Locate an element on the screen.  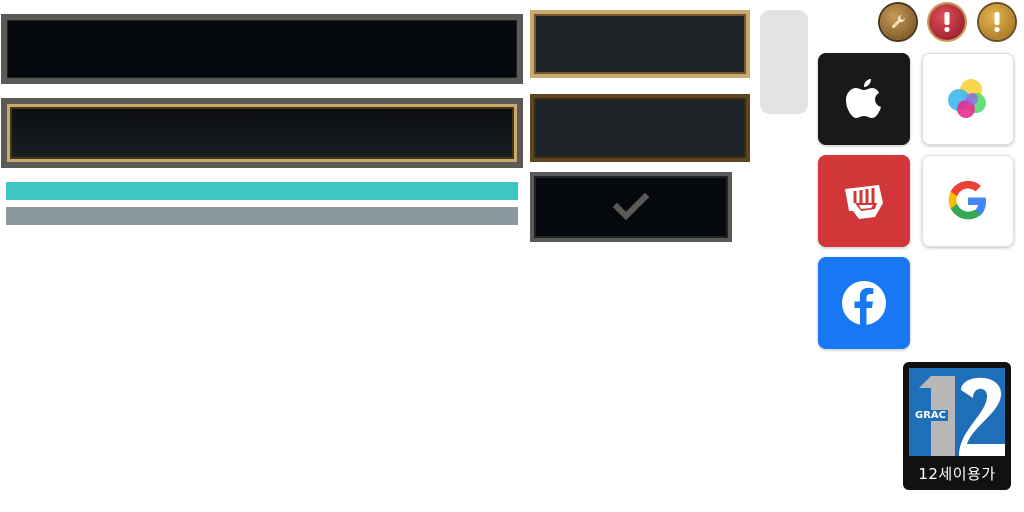
text-input-default is located at coordinates (262, 49).